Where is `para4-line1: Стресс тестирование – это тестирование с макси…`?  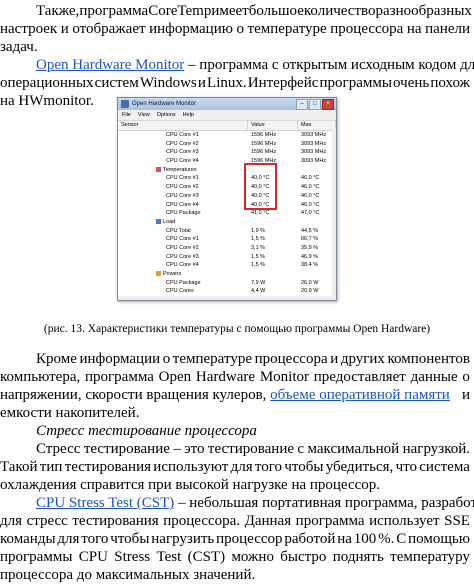 para4-line1: Стресс тестирование – это тестирование с макси… is located at coordinates (237, 449).